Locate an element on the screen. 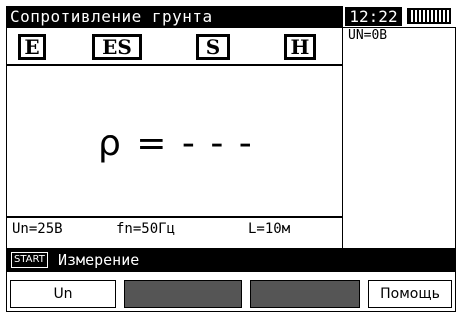  tab-e: E is located at coordinates (32, 47).